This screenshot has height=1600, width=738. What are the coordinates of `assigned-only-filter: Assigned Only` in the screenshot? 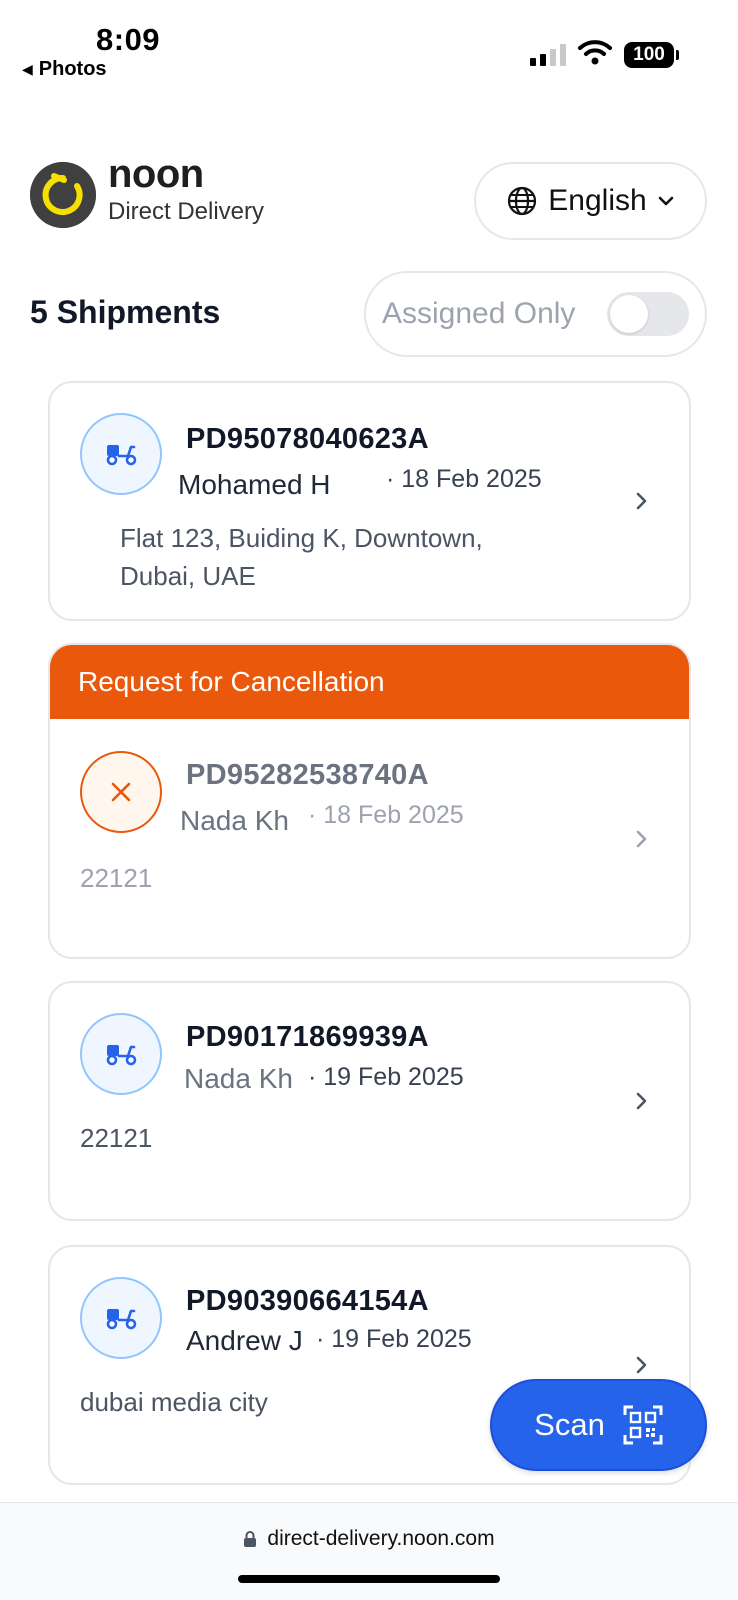 It's located at (535, 314).